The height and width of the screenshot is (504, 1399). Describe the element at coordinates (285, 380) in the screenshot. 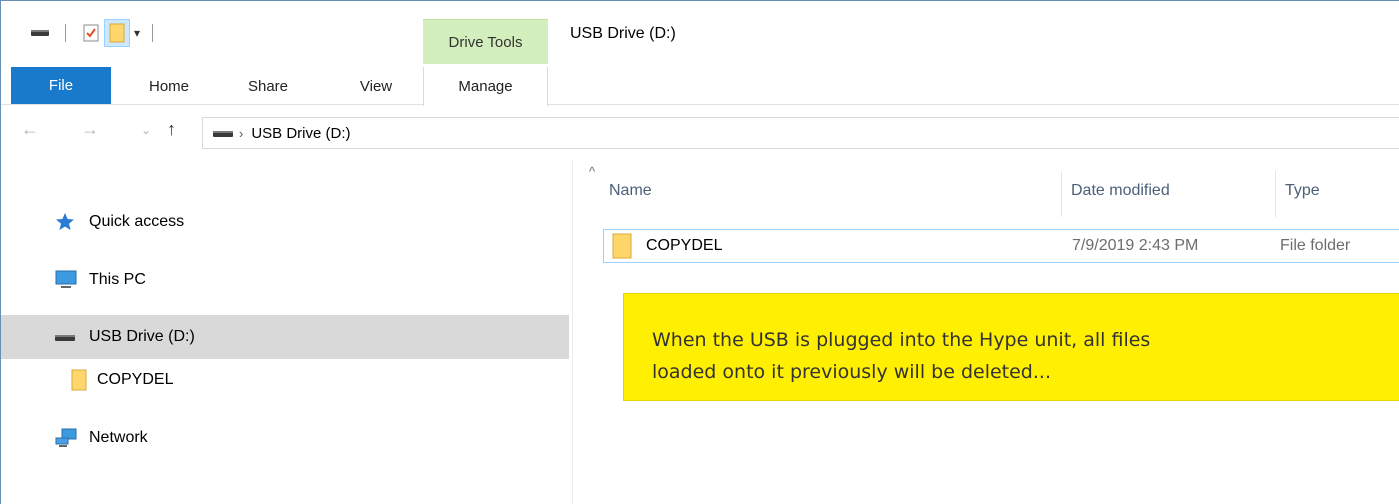

I see `nav-item-copydel: COPYDEL` at that location.